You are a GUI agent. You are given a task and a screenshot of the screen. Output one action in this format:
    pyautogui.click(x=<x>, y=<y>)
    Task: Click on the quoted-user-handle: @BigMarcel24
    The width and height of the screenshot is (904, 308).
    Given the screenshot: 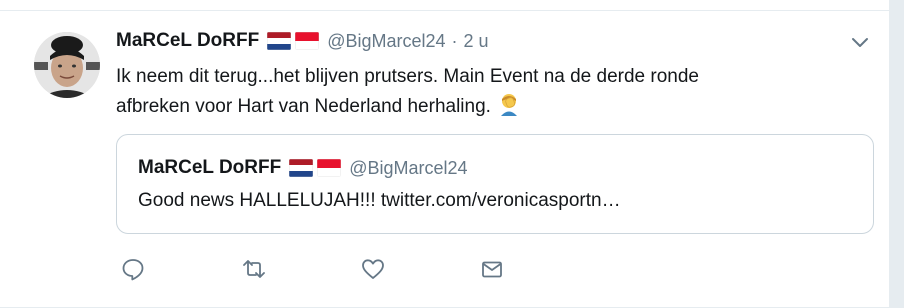 What is the action you would take?
    pyautogui.click(x=408, y=167)
    